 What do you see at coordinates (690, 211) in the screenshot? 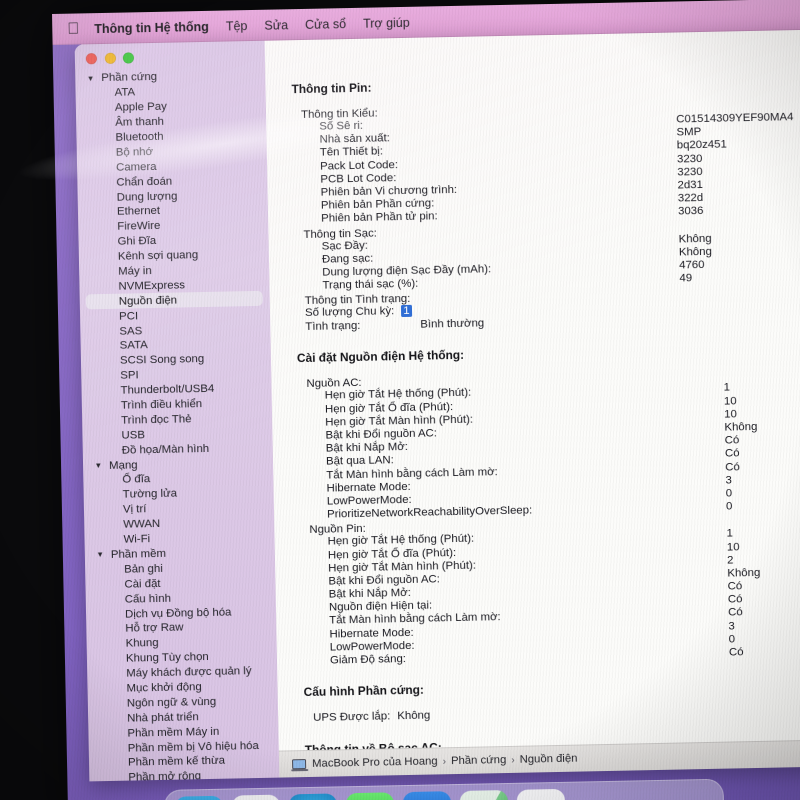
I see `row-value: 3036` at bounding box center [690, 211].